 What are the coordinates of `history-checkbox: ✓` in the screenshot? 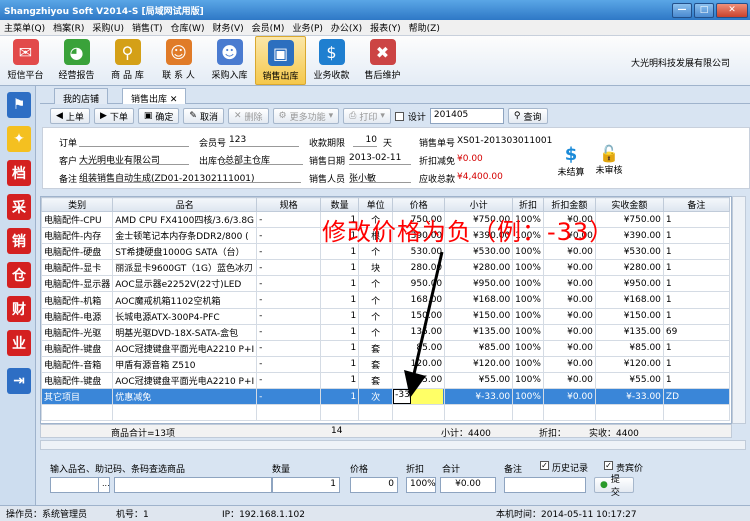 It's located at (544, 465).